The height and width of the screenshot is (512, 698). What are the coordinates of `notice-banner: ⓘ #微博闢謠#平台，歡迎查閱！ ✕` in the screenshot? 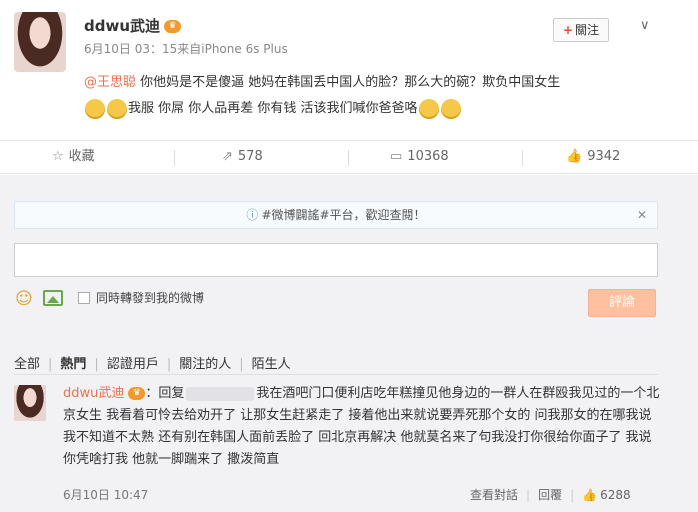 It's located at (336, 215).